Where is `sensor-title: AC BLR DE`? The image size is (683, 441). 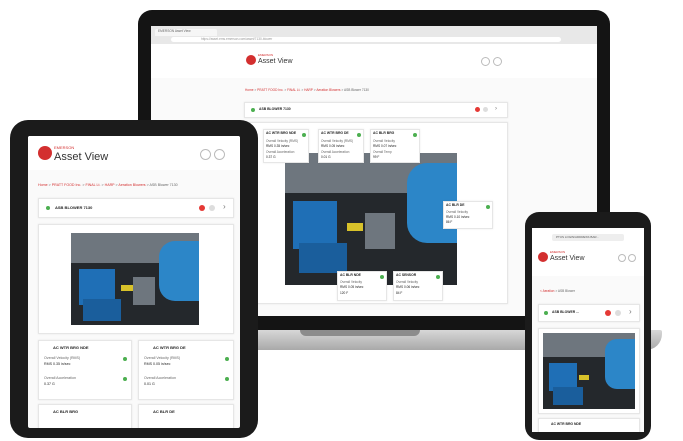
sensor-title: AC BLR DE is located at coordinates (164, 411).